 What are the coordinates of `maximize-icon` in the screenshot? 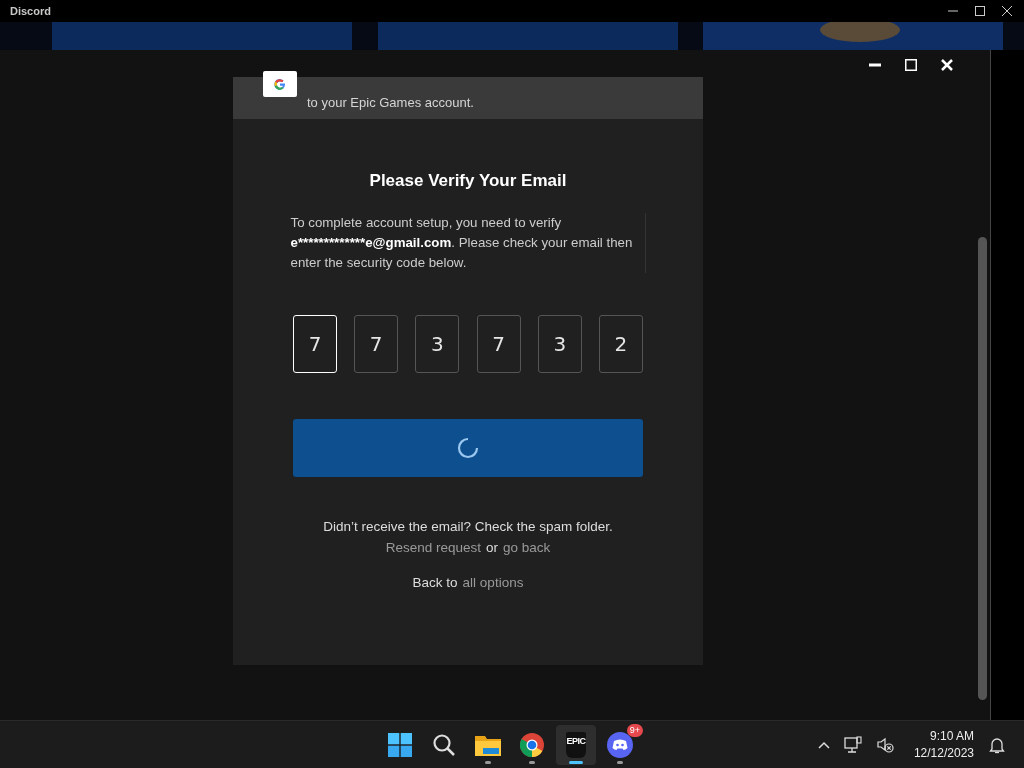 It's located at (980, 11).